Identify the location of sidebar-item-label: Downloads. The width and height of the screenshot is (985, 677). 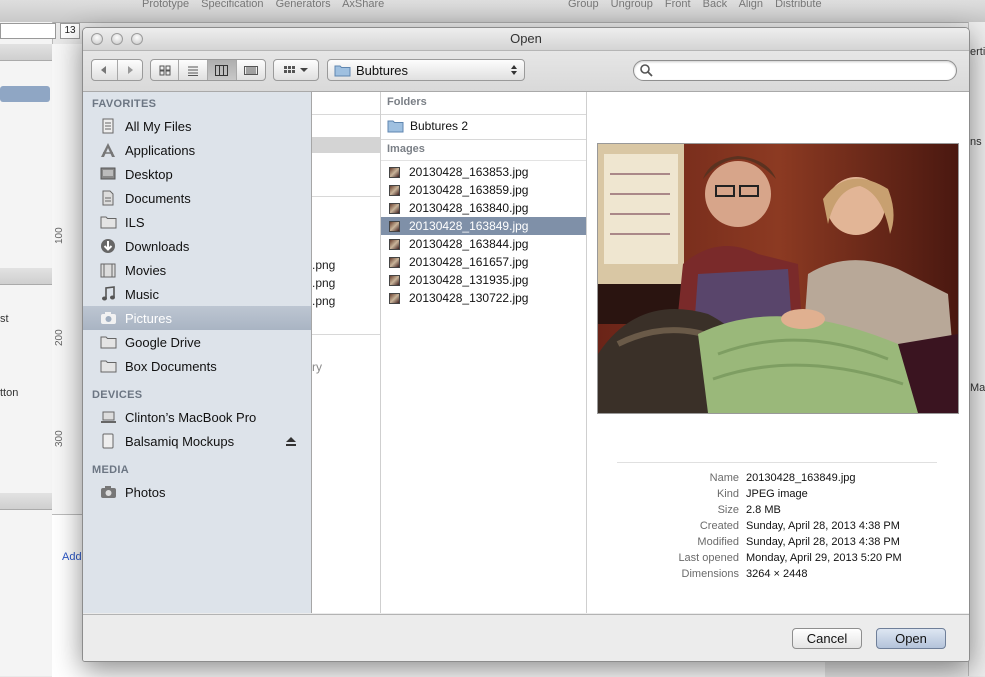
(157, 246).